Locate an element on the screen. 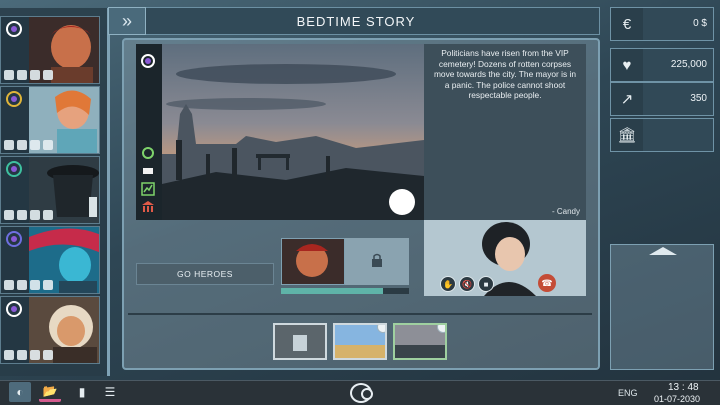 The width and height of the screenshot is (720, 405). folder-icon: 📂 is located at coordinates (50, 392).